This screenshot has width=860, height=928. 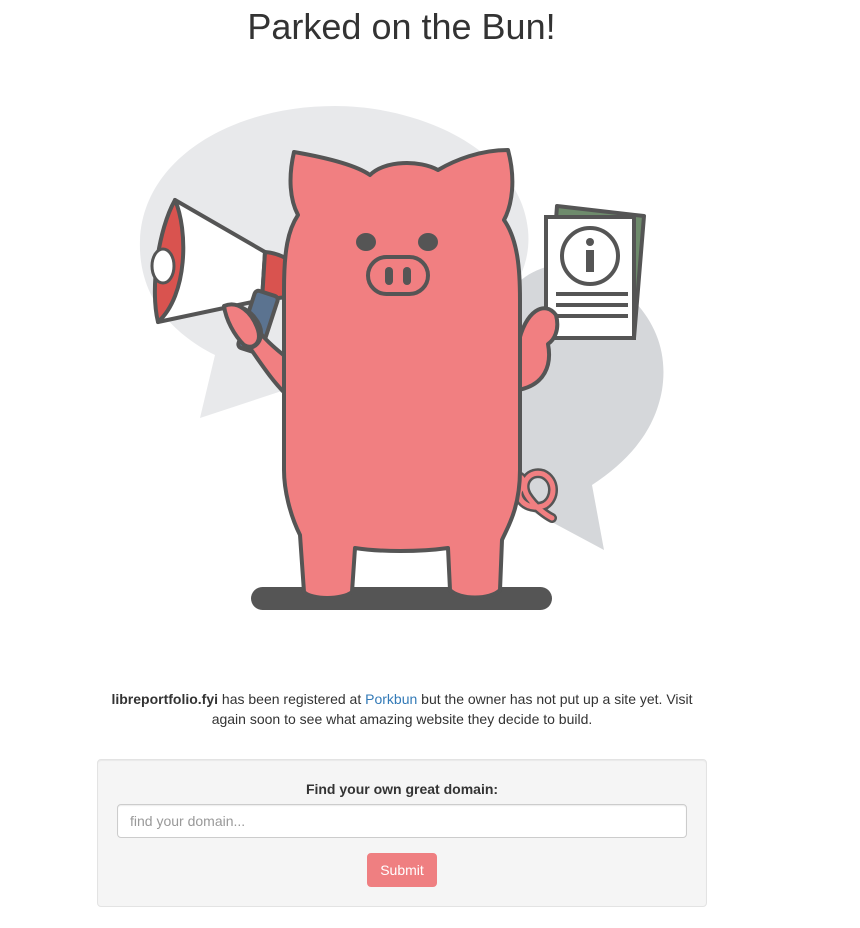 I want to click on floor-shadow, so click(x=401, y=598).